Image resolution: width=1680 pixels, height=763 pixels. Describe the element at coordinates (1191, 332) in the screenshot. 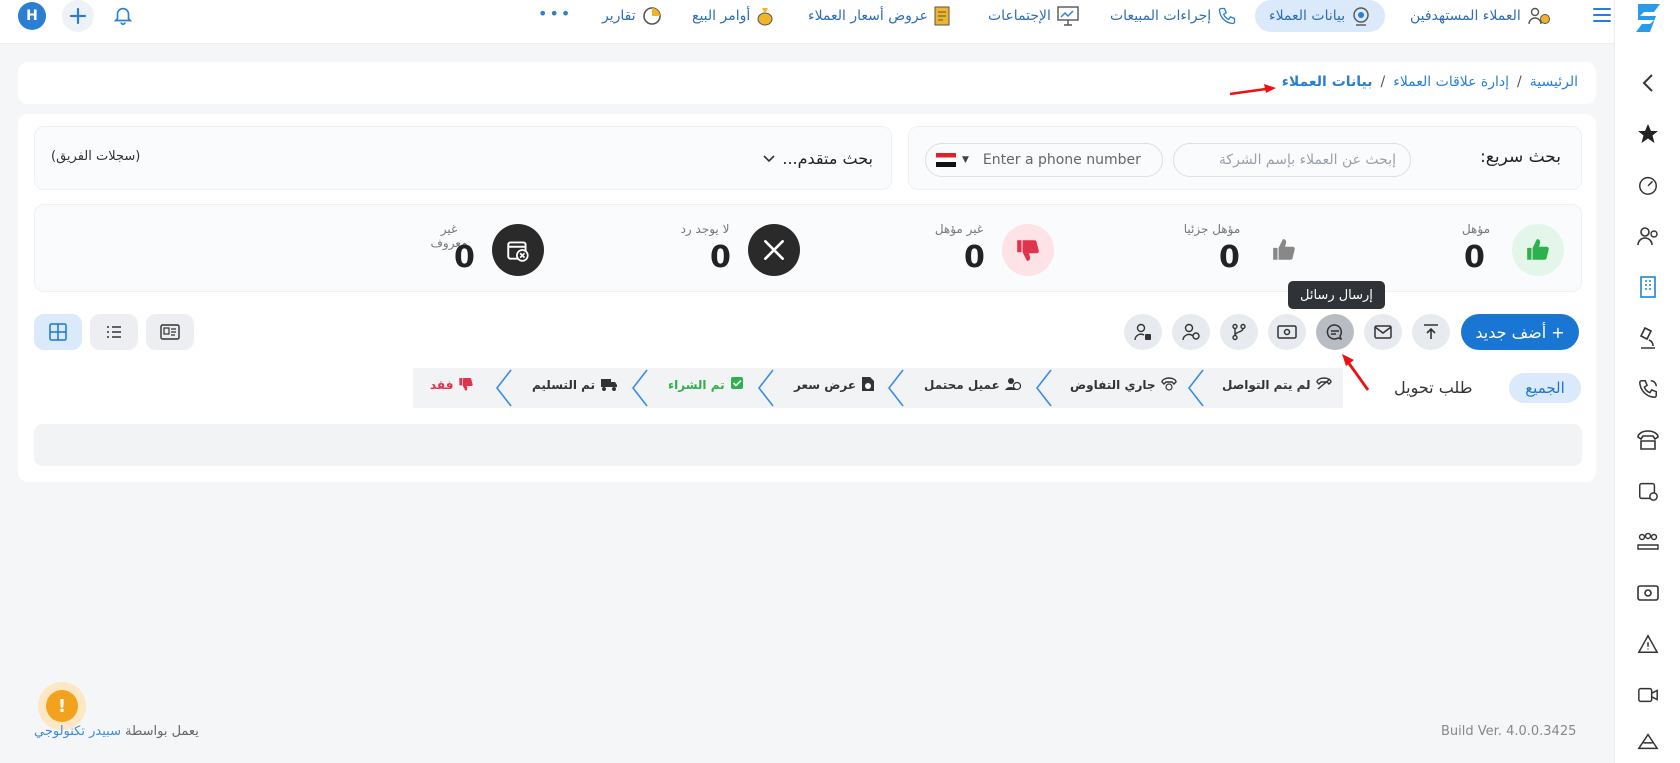

I see `assign-user-button` at that location.